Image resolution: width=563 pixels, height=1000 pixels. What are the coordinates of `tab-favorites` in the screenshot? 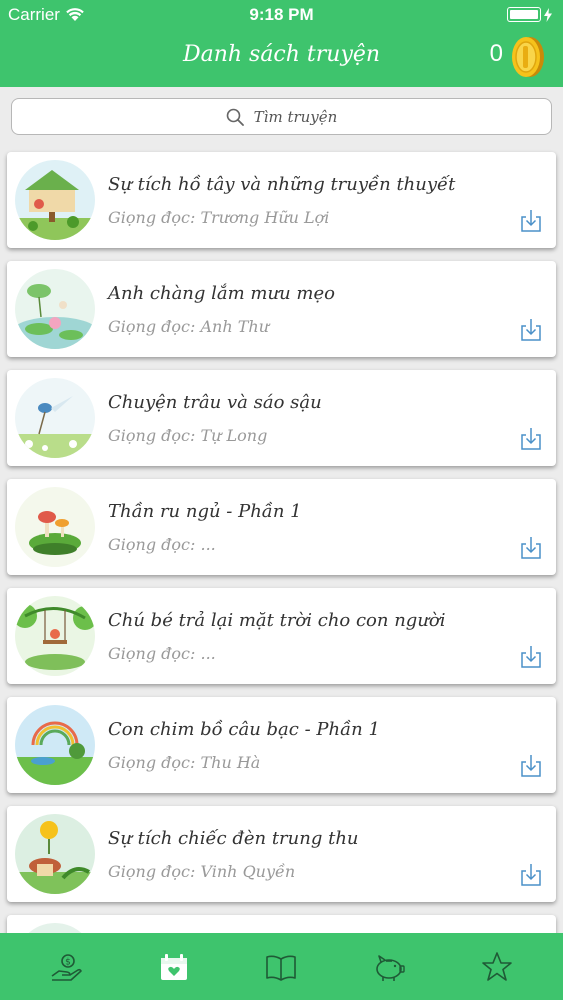 It's located at (497, 967).